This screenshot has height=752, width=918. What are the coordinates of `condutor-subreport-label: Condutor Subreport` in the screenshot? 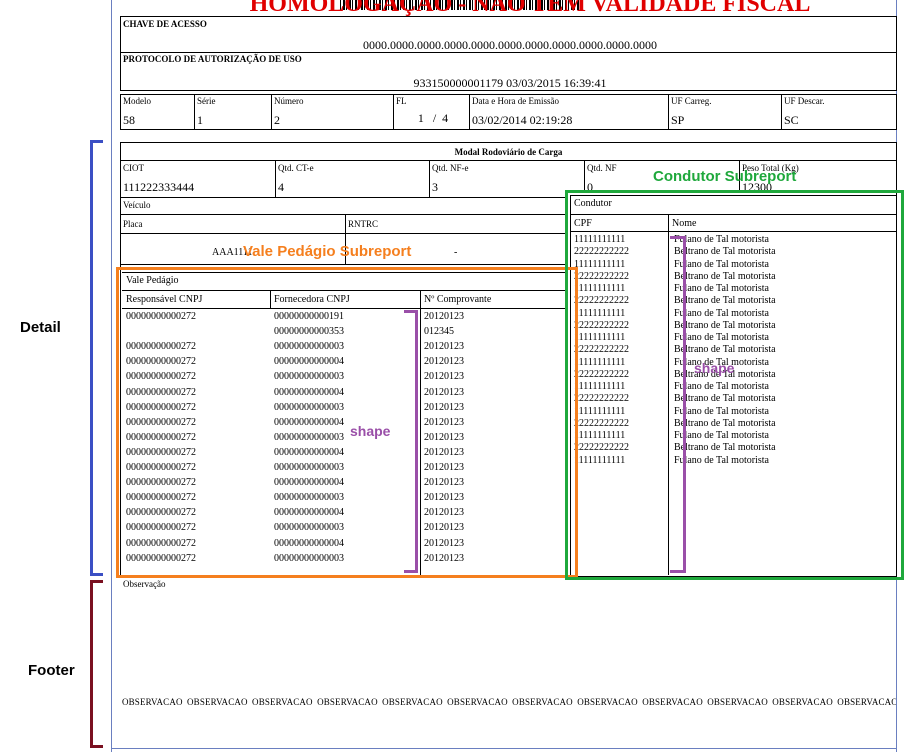 It's located at (725, 176).